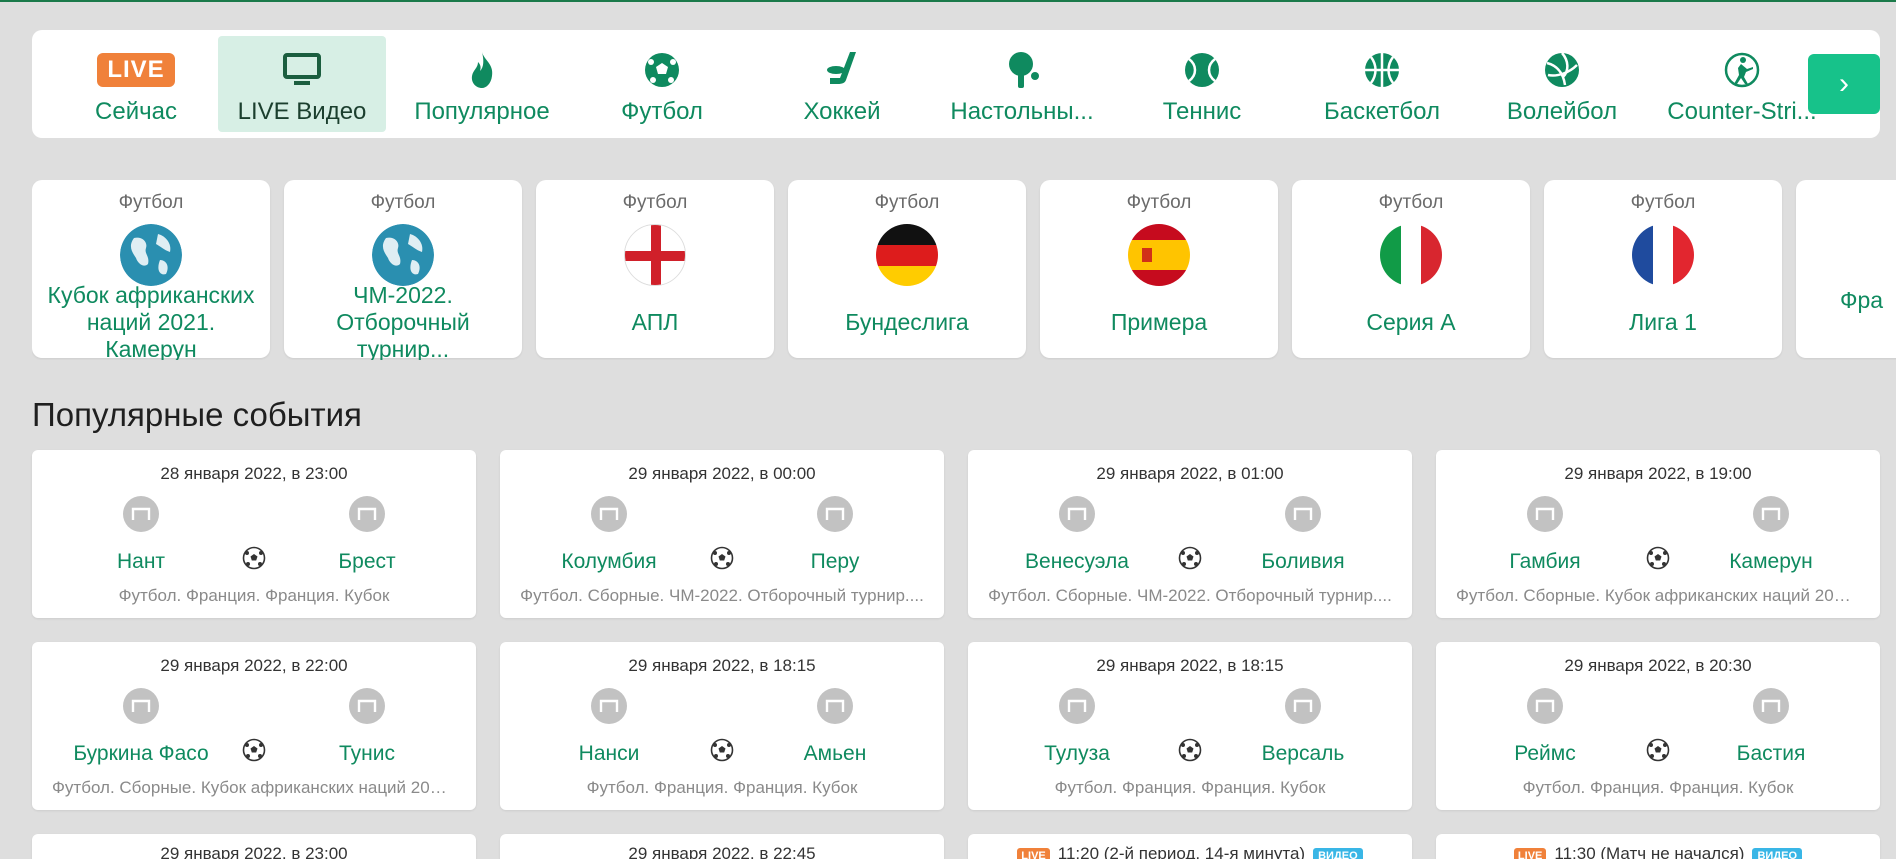 Image resolution: width=1896 pixels, height=859 pixels. I want to click on italy-flag-icon, so click(1411, 255).